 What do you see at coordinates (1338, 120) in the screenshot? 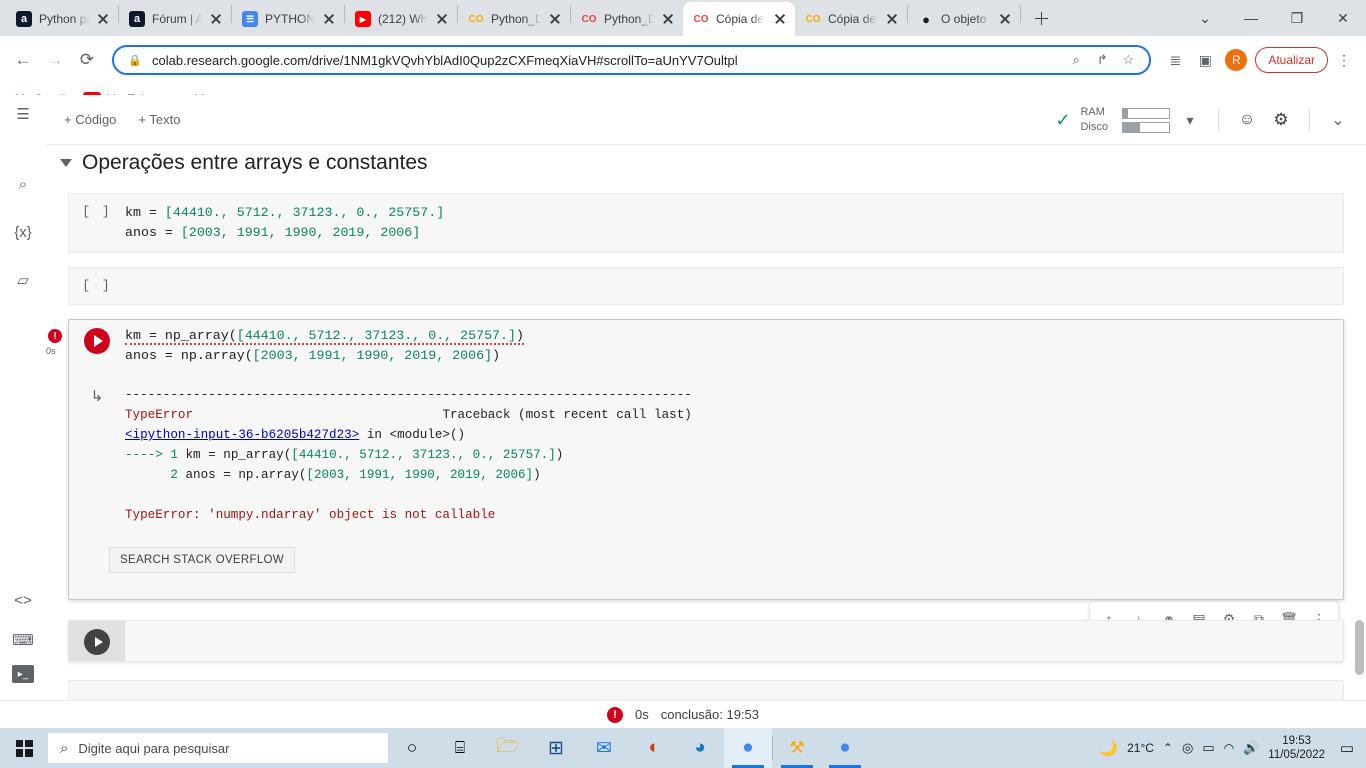
I see `collapse-toolbar-icon: ⌄` at bounding box center [1338, 120].